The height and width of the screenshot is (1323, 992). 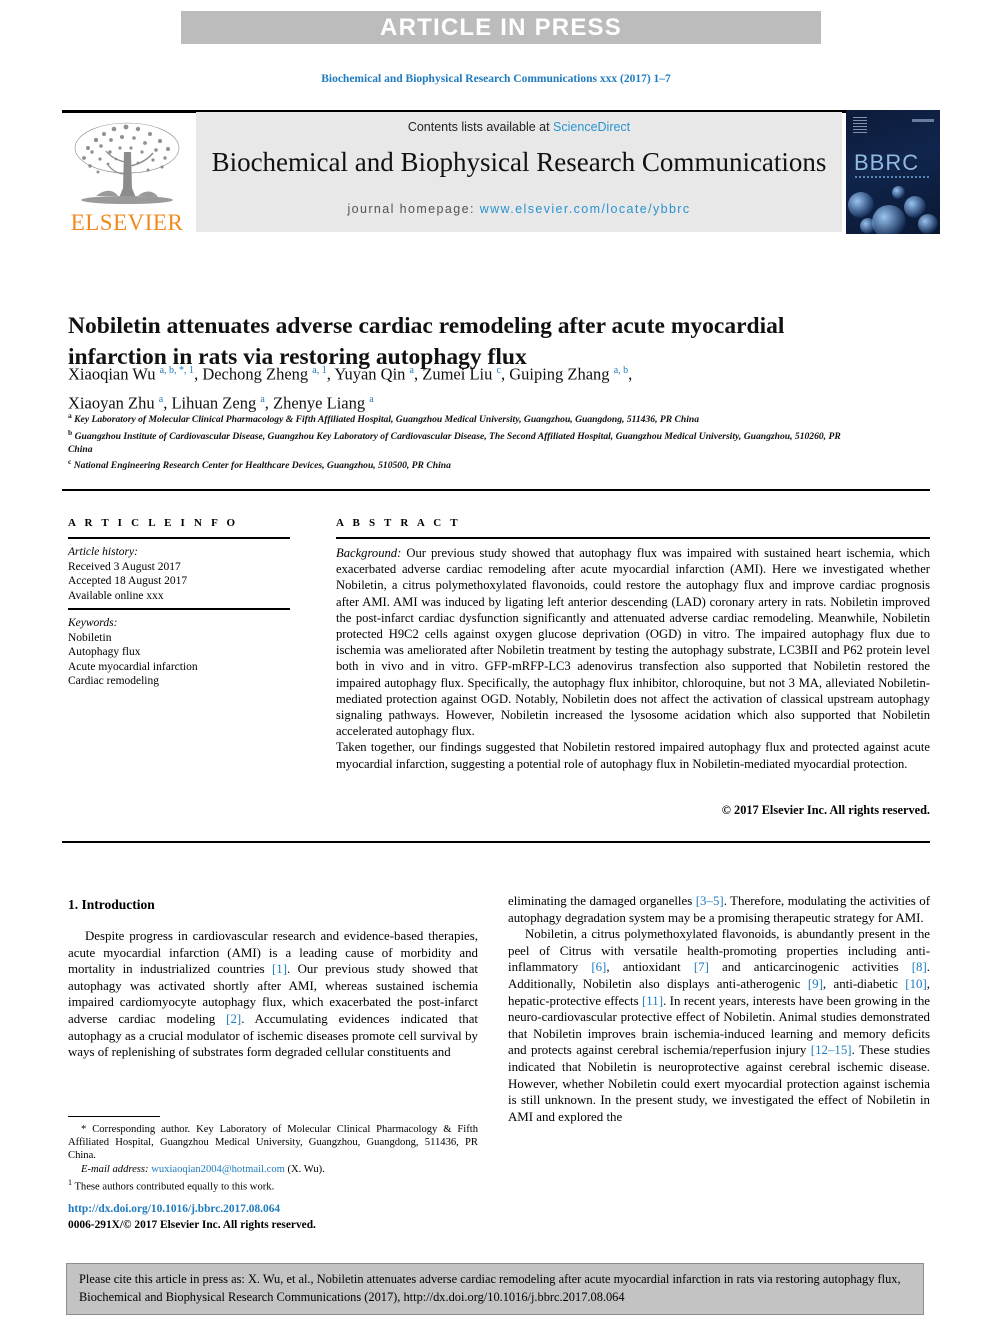 I want to click on journal-cover-thumbnail: BBRC, so click(x=893, y=172).